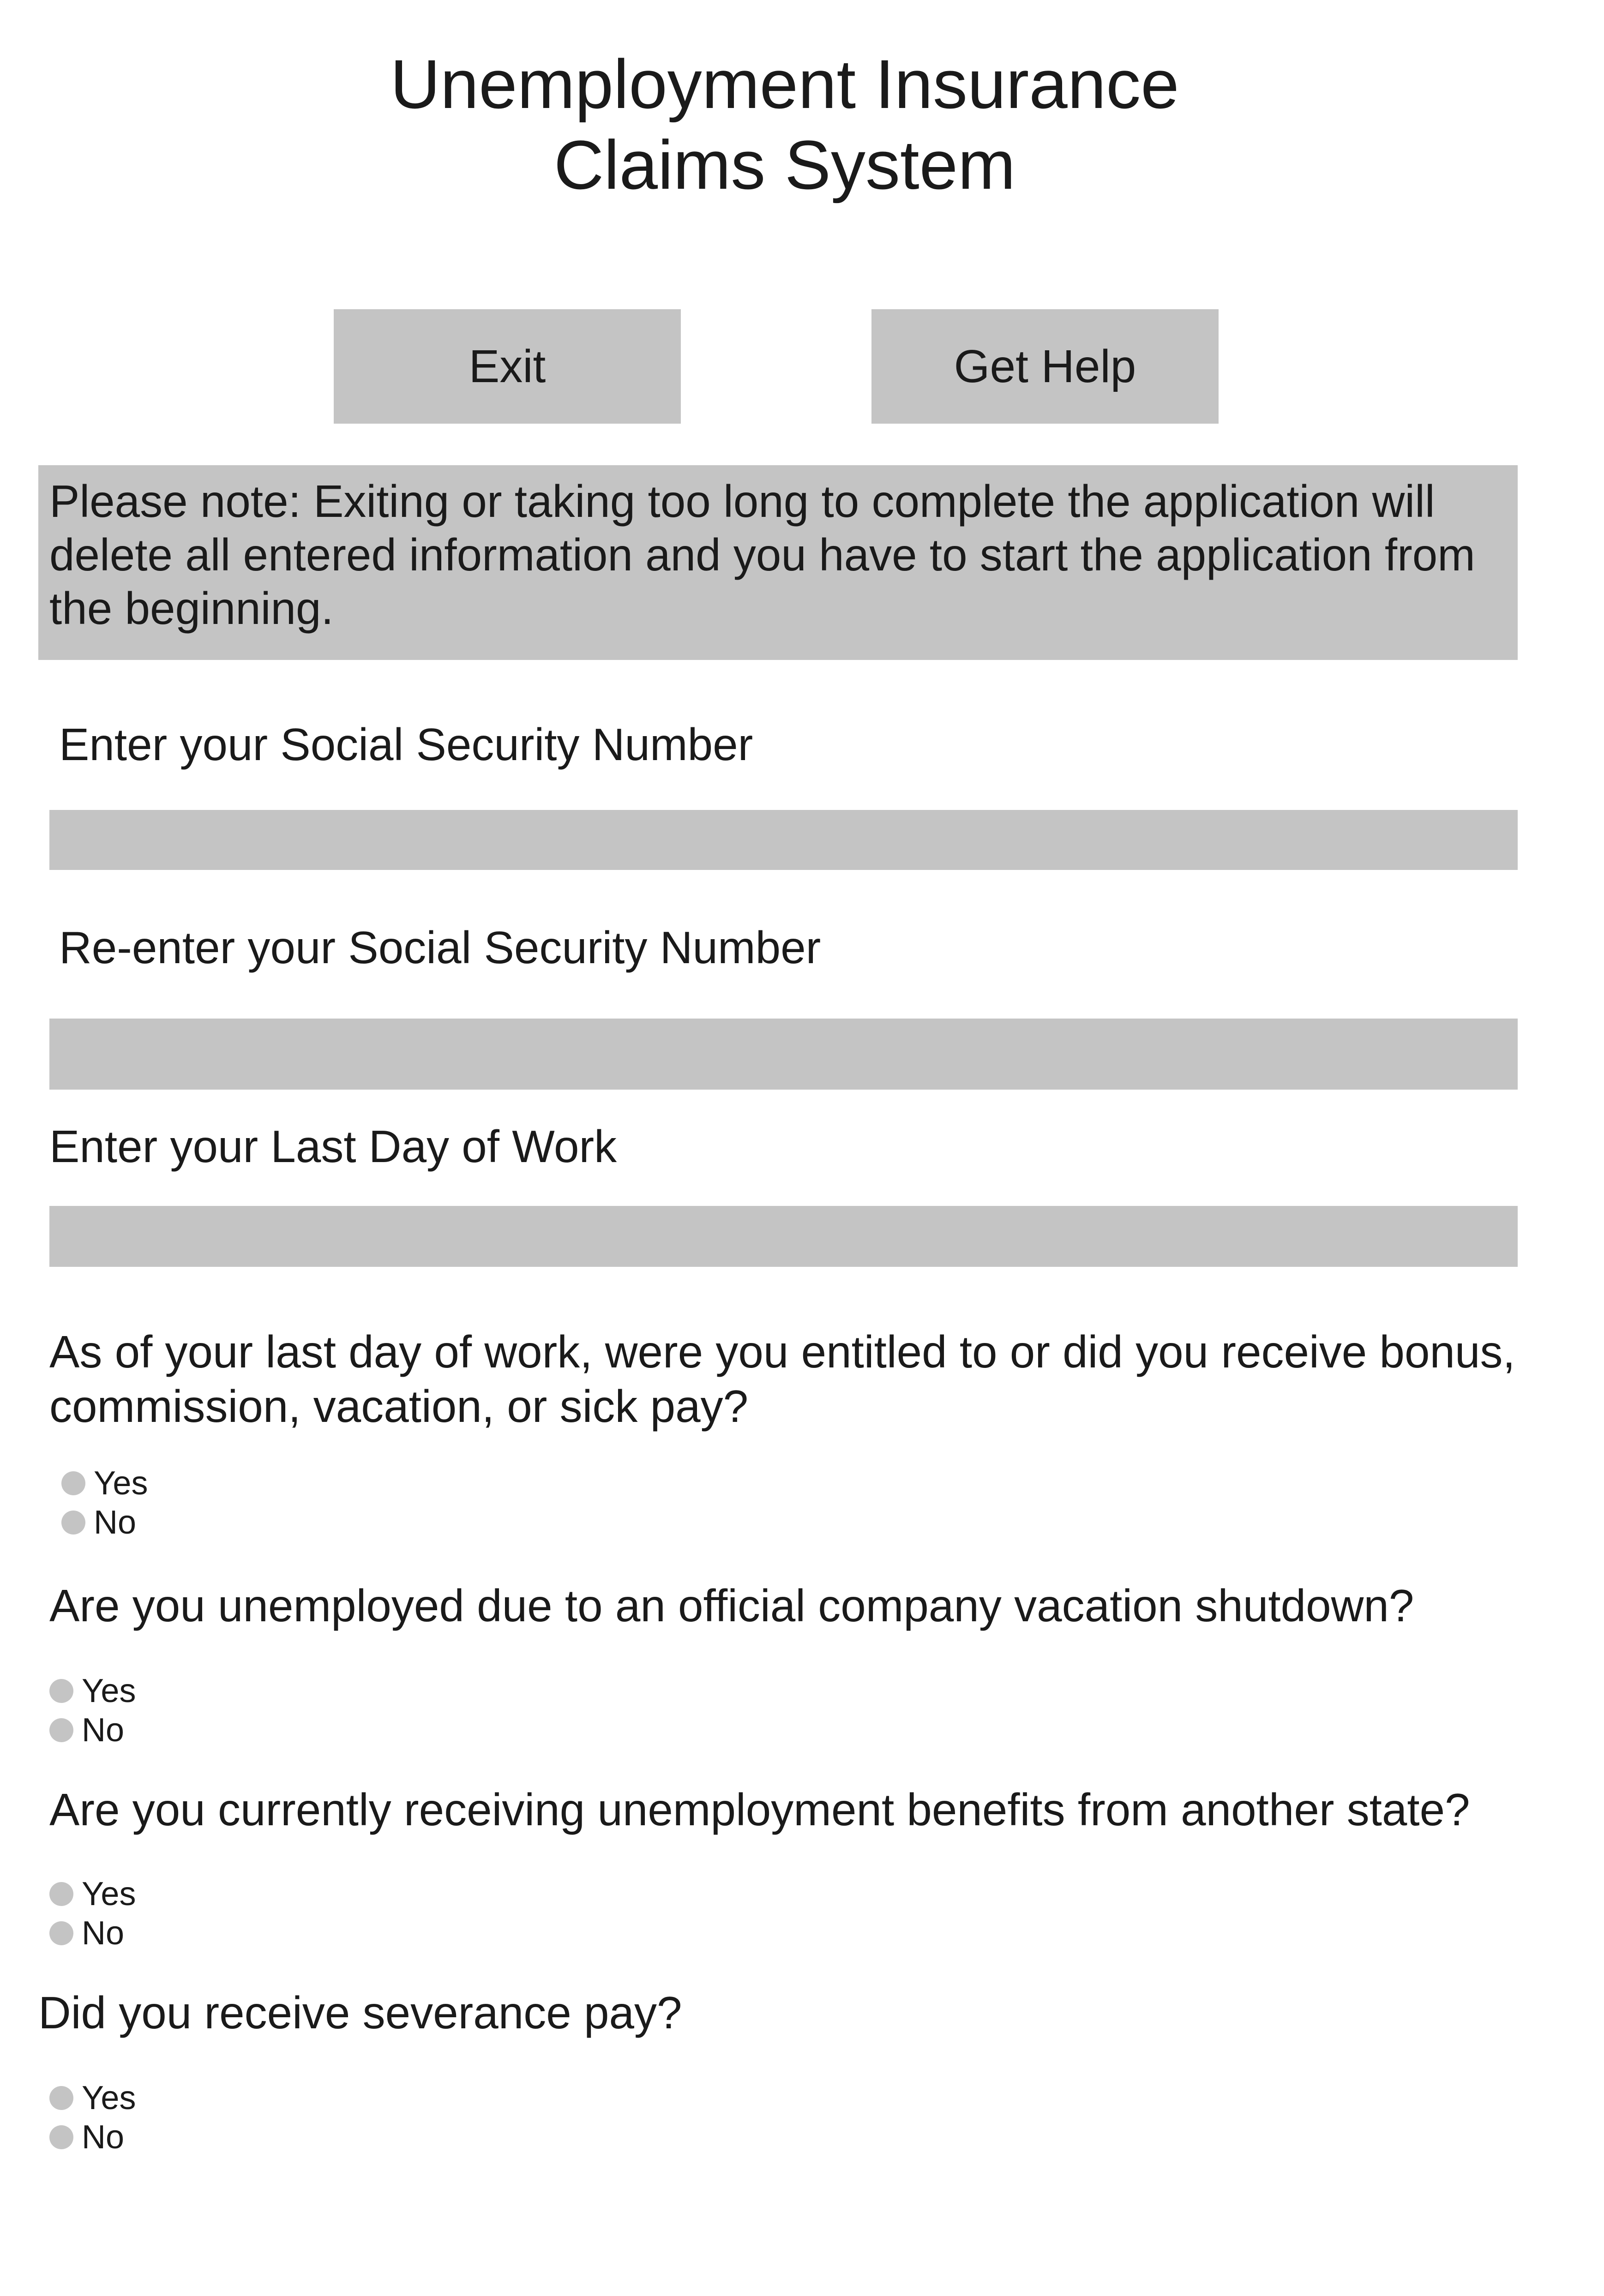 Image resolution: width=1604 pixels, height=2296 pixels. What do you see at coordinates (440, 948) in the screenshot?
I see `ssn-confirm-label: Re-enter your Social Security Number` at bounding box center [440, 948].